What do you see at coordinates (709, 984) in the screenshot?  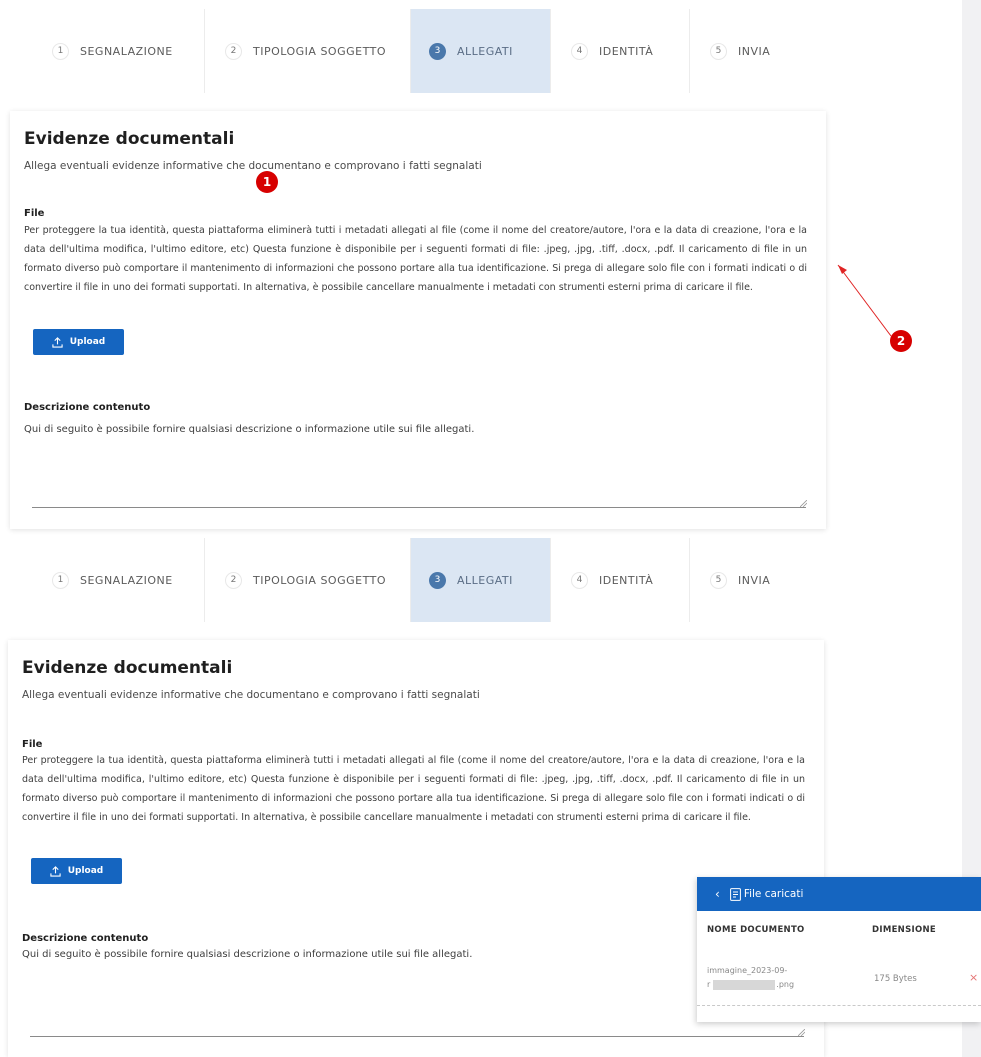 I see `file-name-part: r` at bounding box center [709, 984].